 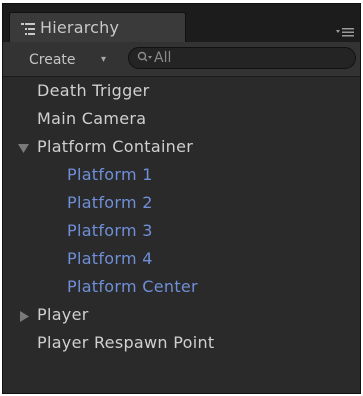 What do you see at coordinates (181, 203) in the screenshot?
I see `tree-item: Platform 2` at bounding box center [181, 203].